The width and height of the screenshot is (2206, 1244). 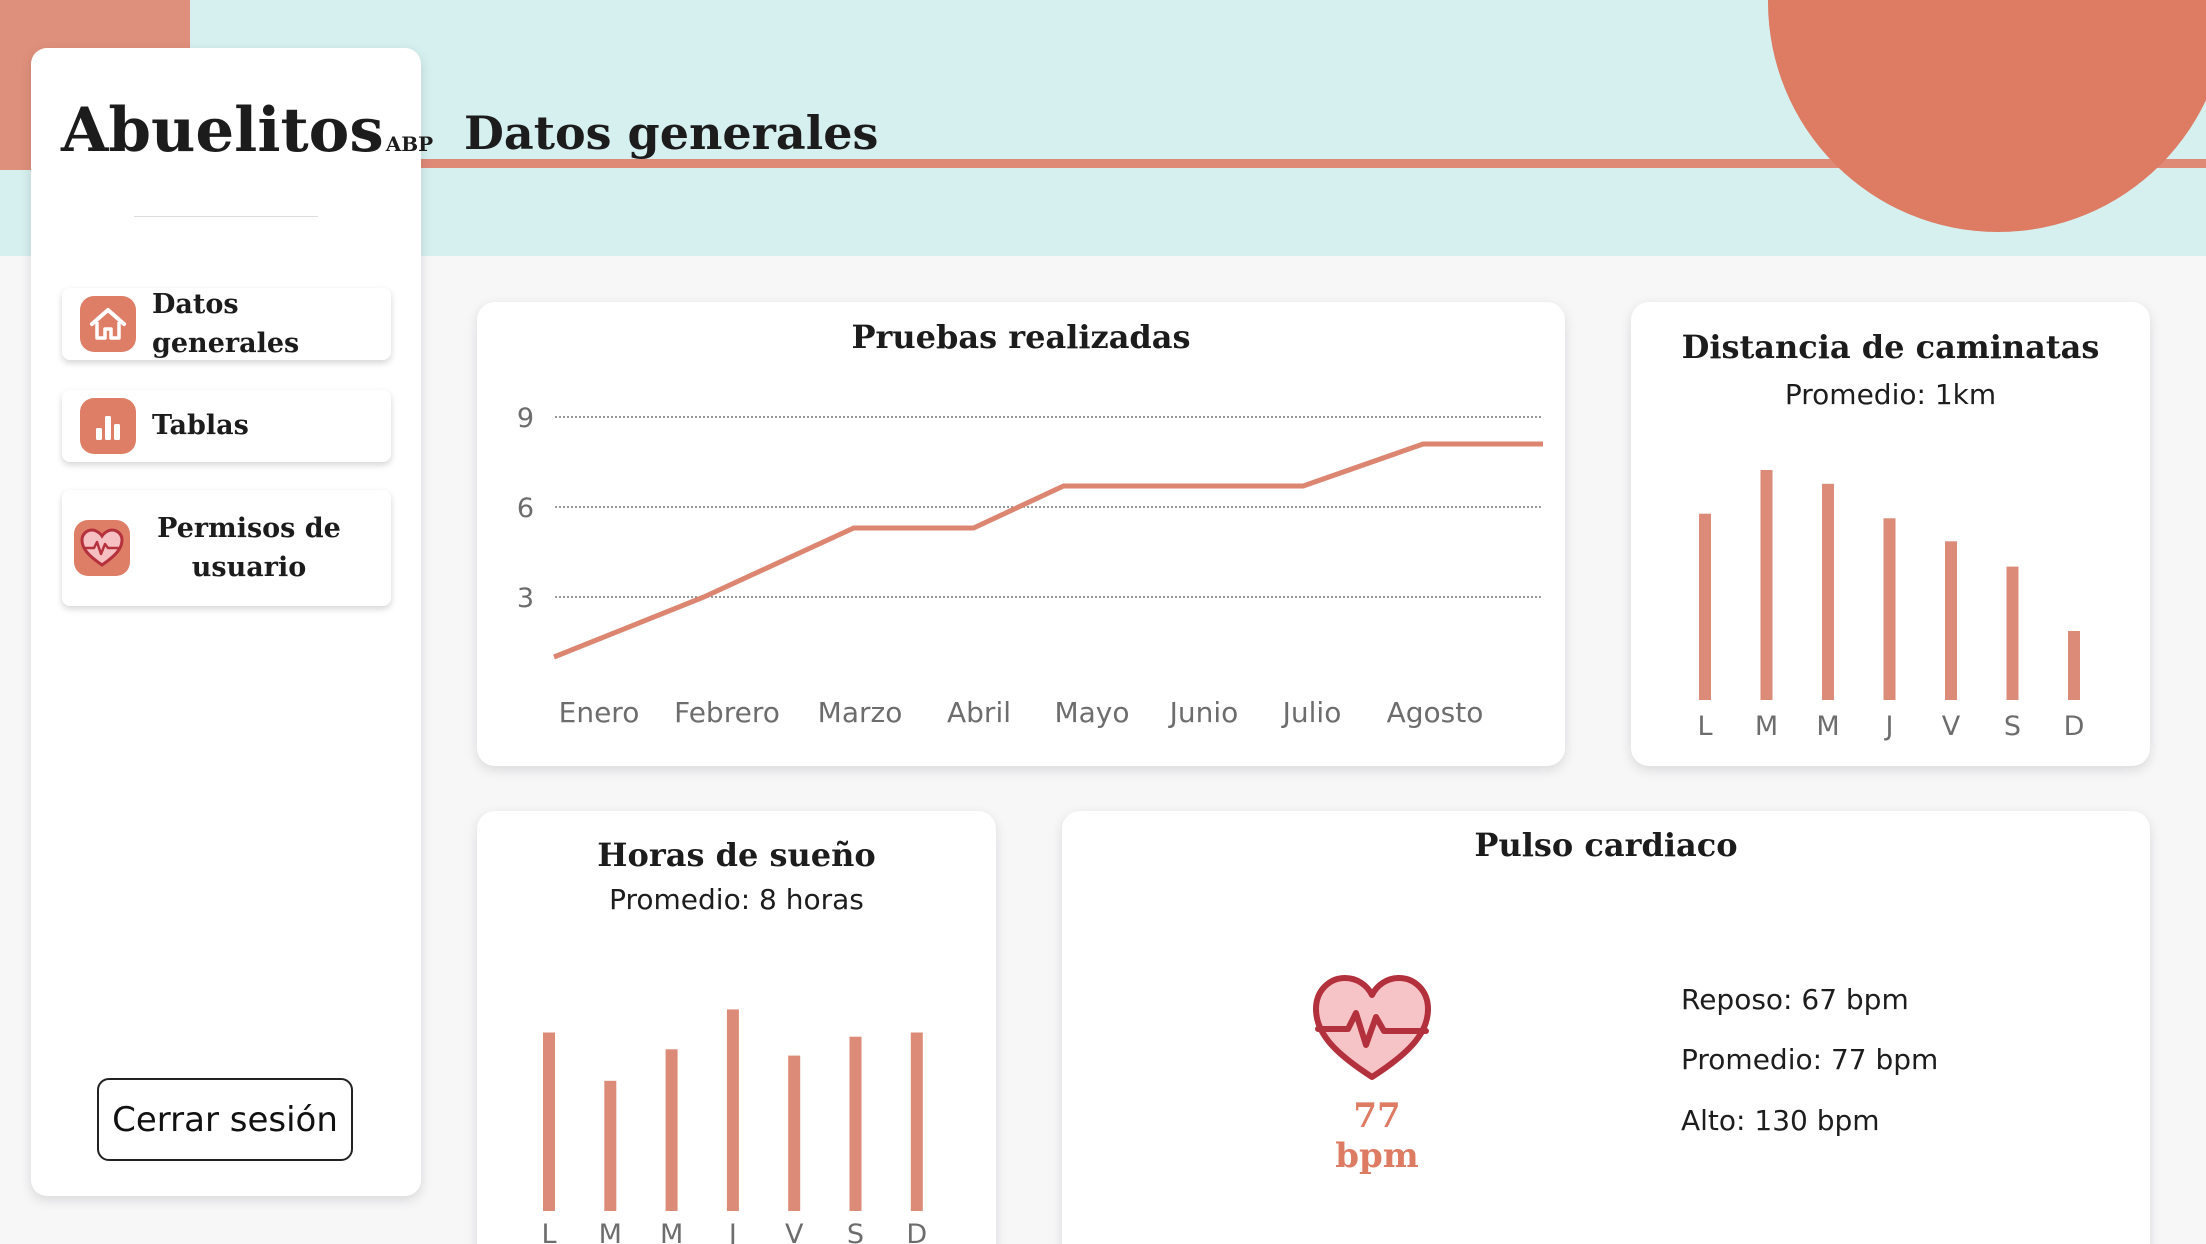 I want to click on logo-divider, so click(x=226, y=216).